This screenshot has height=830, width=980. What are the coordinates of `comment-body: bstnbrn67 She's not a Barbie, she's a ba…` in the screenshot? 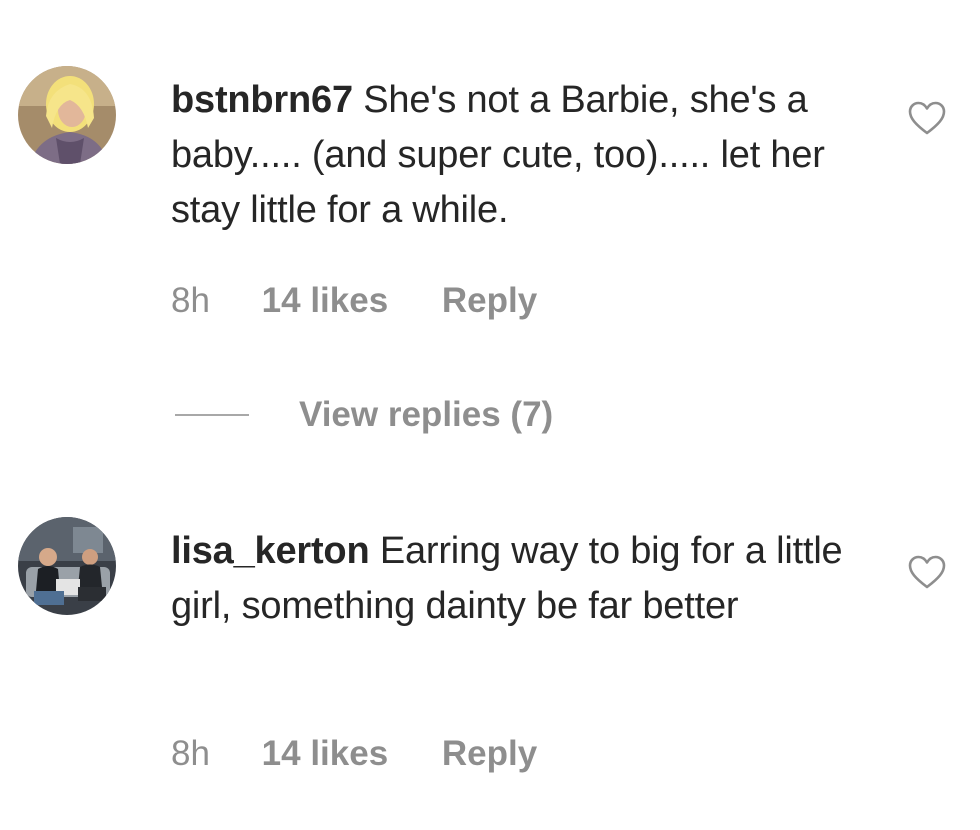 It's located at (526, 155).